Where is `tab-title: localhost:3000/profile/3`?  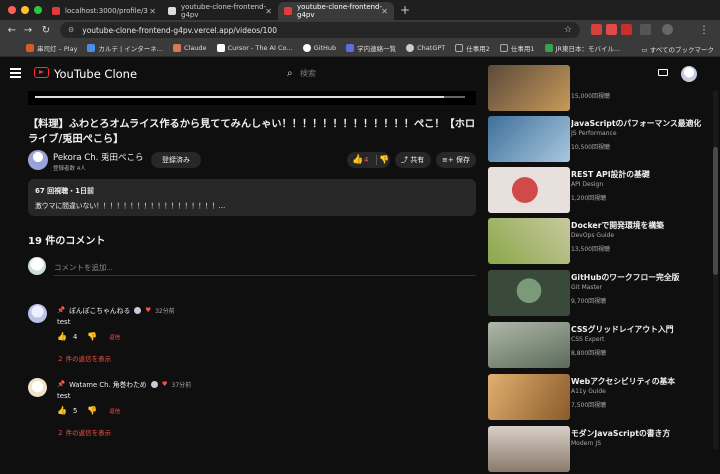
tab-title: localhost:3000/profile/3 is located at coordinates (106, 11).